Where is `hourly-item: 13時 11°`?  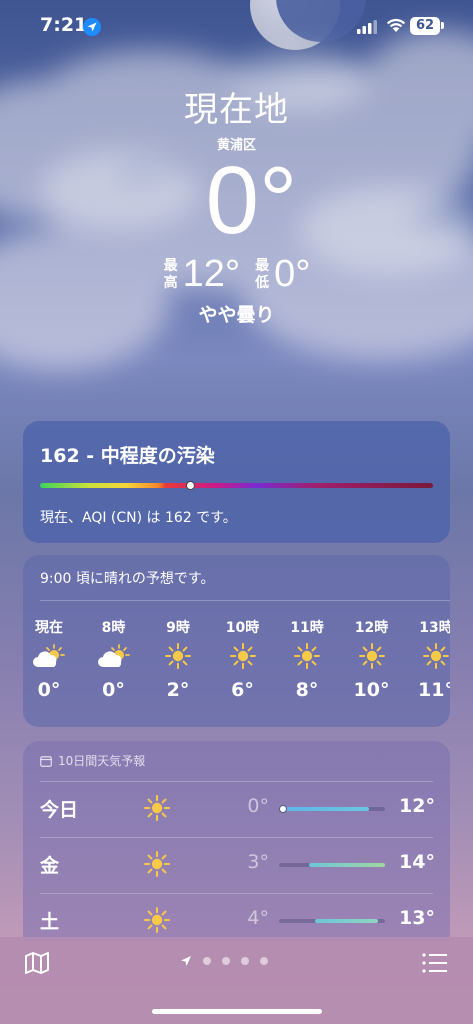
hourly-item: 13時 11° is located at coordinates (427, 659).